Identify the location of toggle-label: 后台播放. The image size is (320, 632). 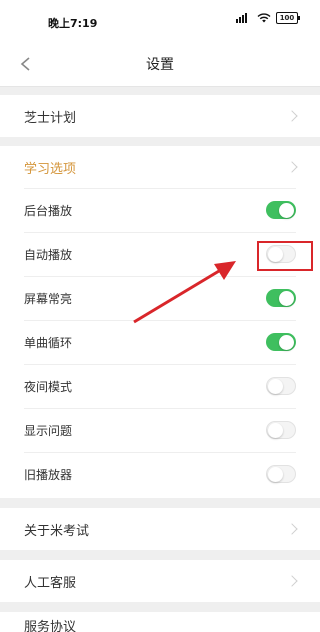
(48, 210).